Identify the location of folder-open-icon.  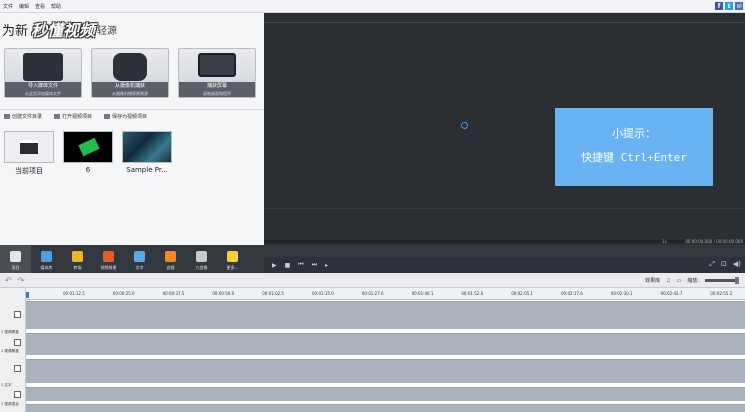
(57, 116).